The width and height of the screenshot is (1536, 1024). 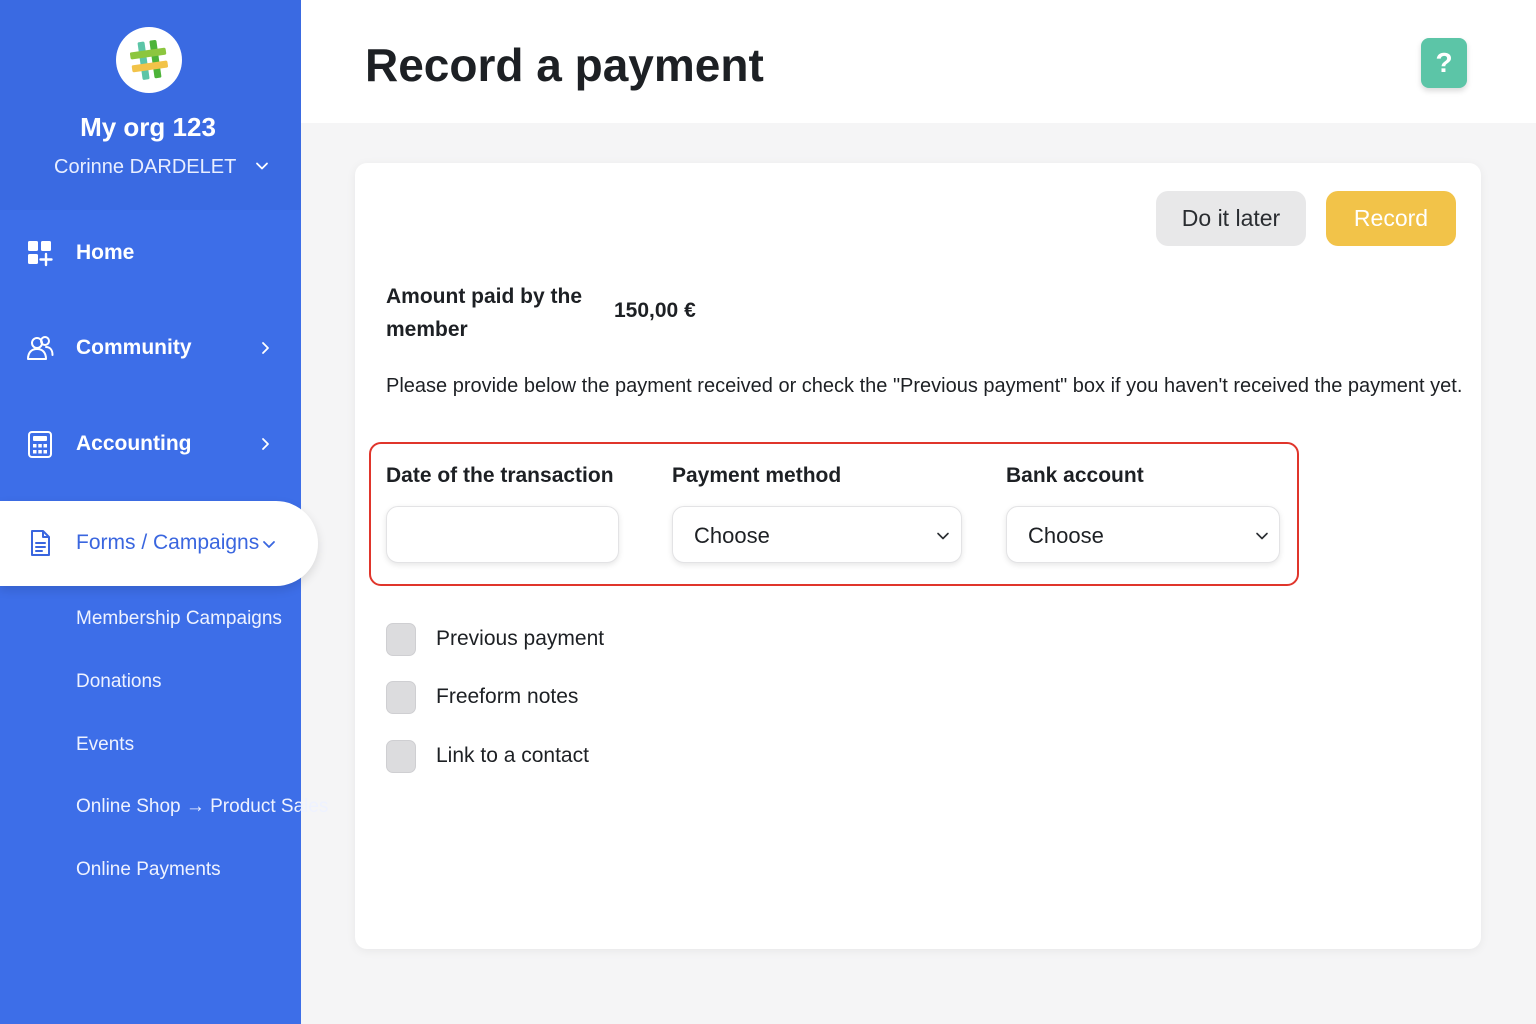 I want to click on sidebar-item-label: Community, so click(x=134, y=347).